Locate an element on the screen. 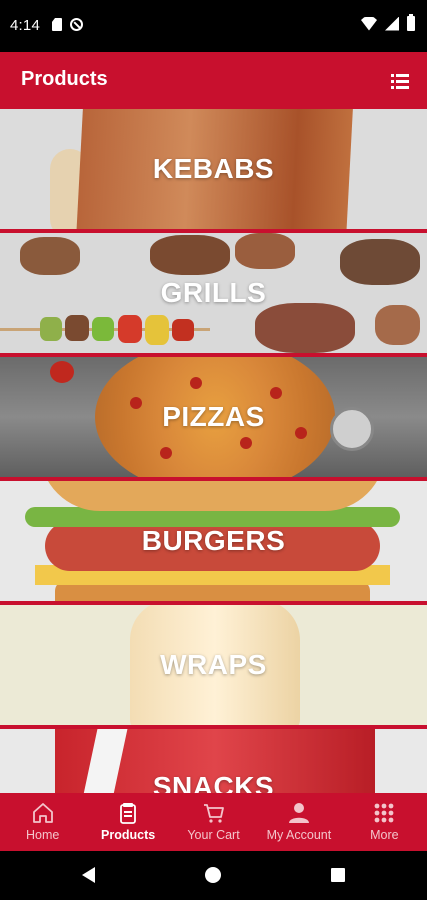 The height and width of the screenshot is (900, 427). nav-more: More is located at coordinates (384, 822).